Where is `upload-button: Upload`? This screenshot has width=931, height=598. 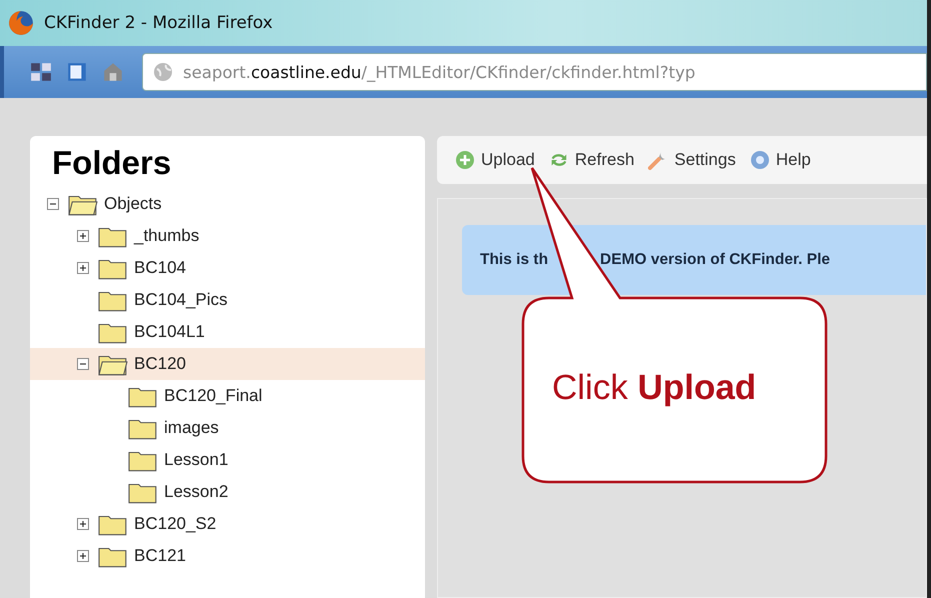
upload-button: Upload is located at coordinates (495, 160).